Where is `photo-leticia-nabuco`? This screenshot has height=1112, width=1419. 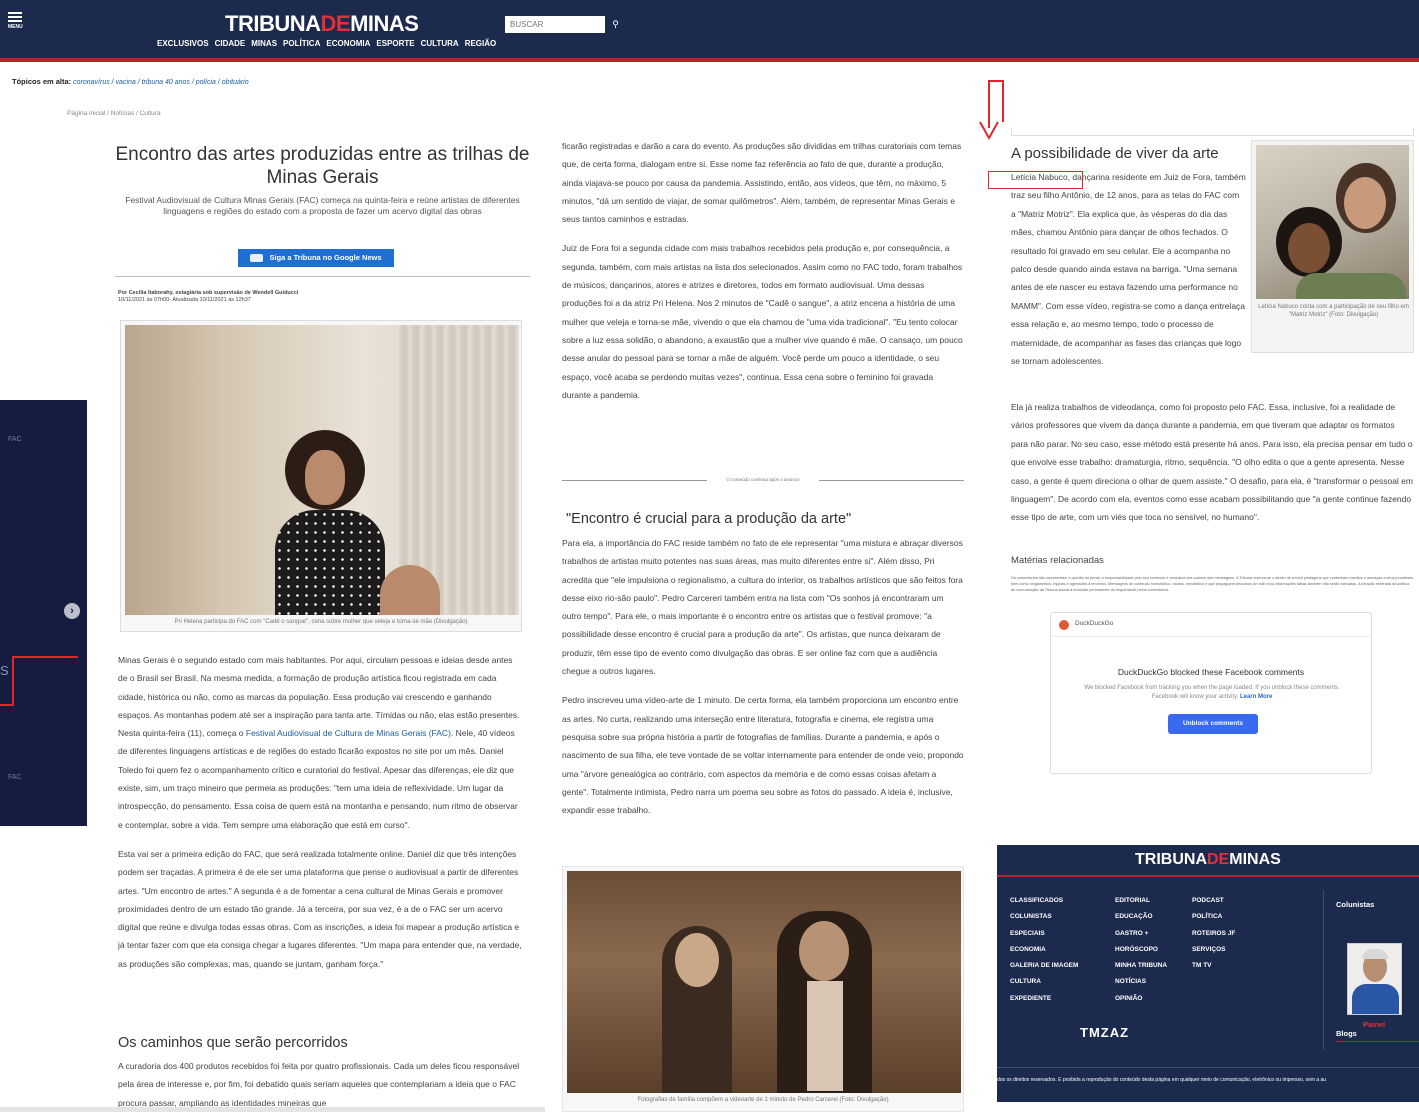 photo-leticia-nabuco is located at coordinates (1332, 222).